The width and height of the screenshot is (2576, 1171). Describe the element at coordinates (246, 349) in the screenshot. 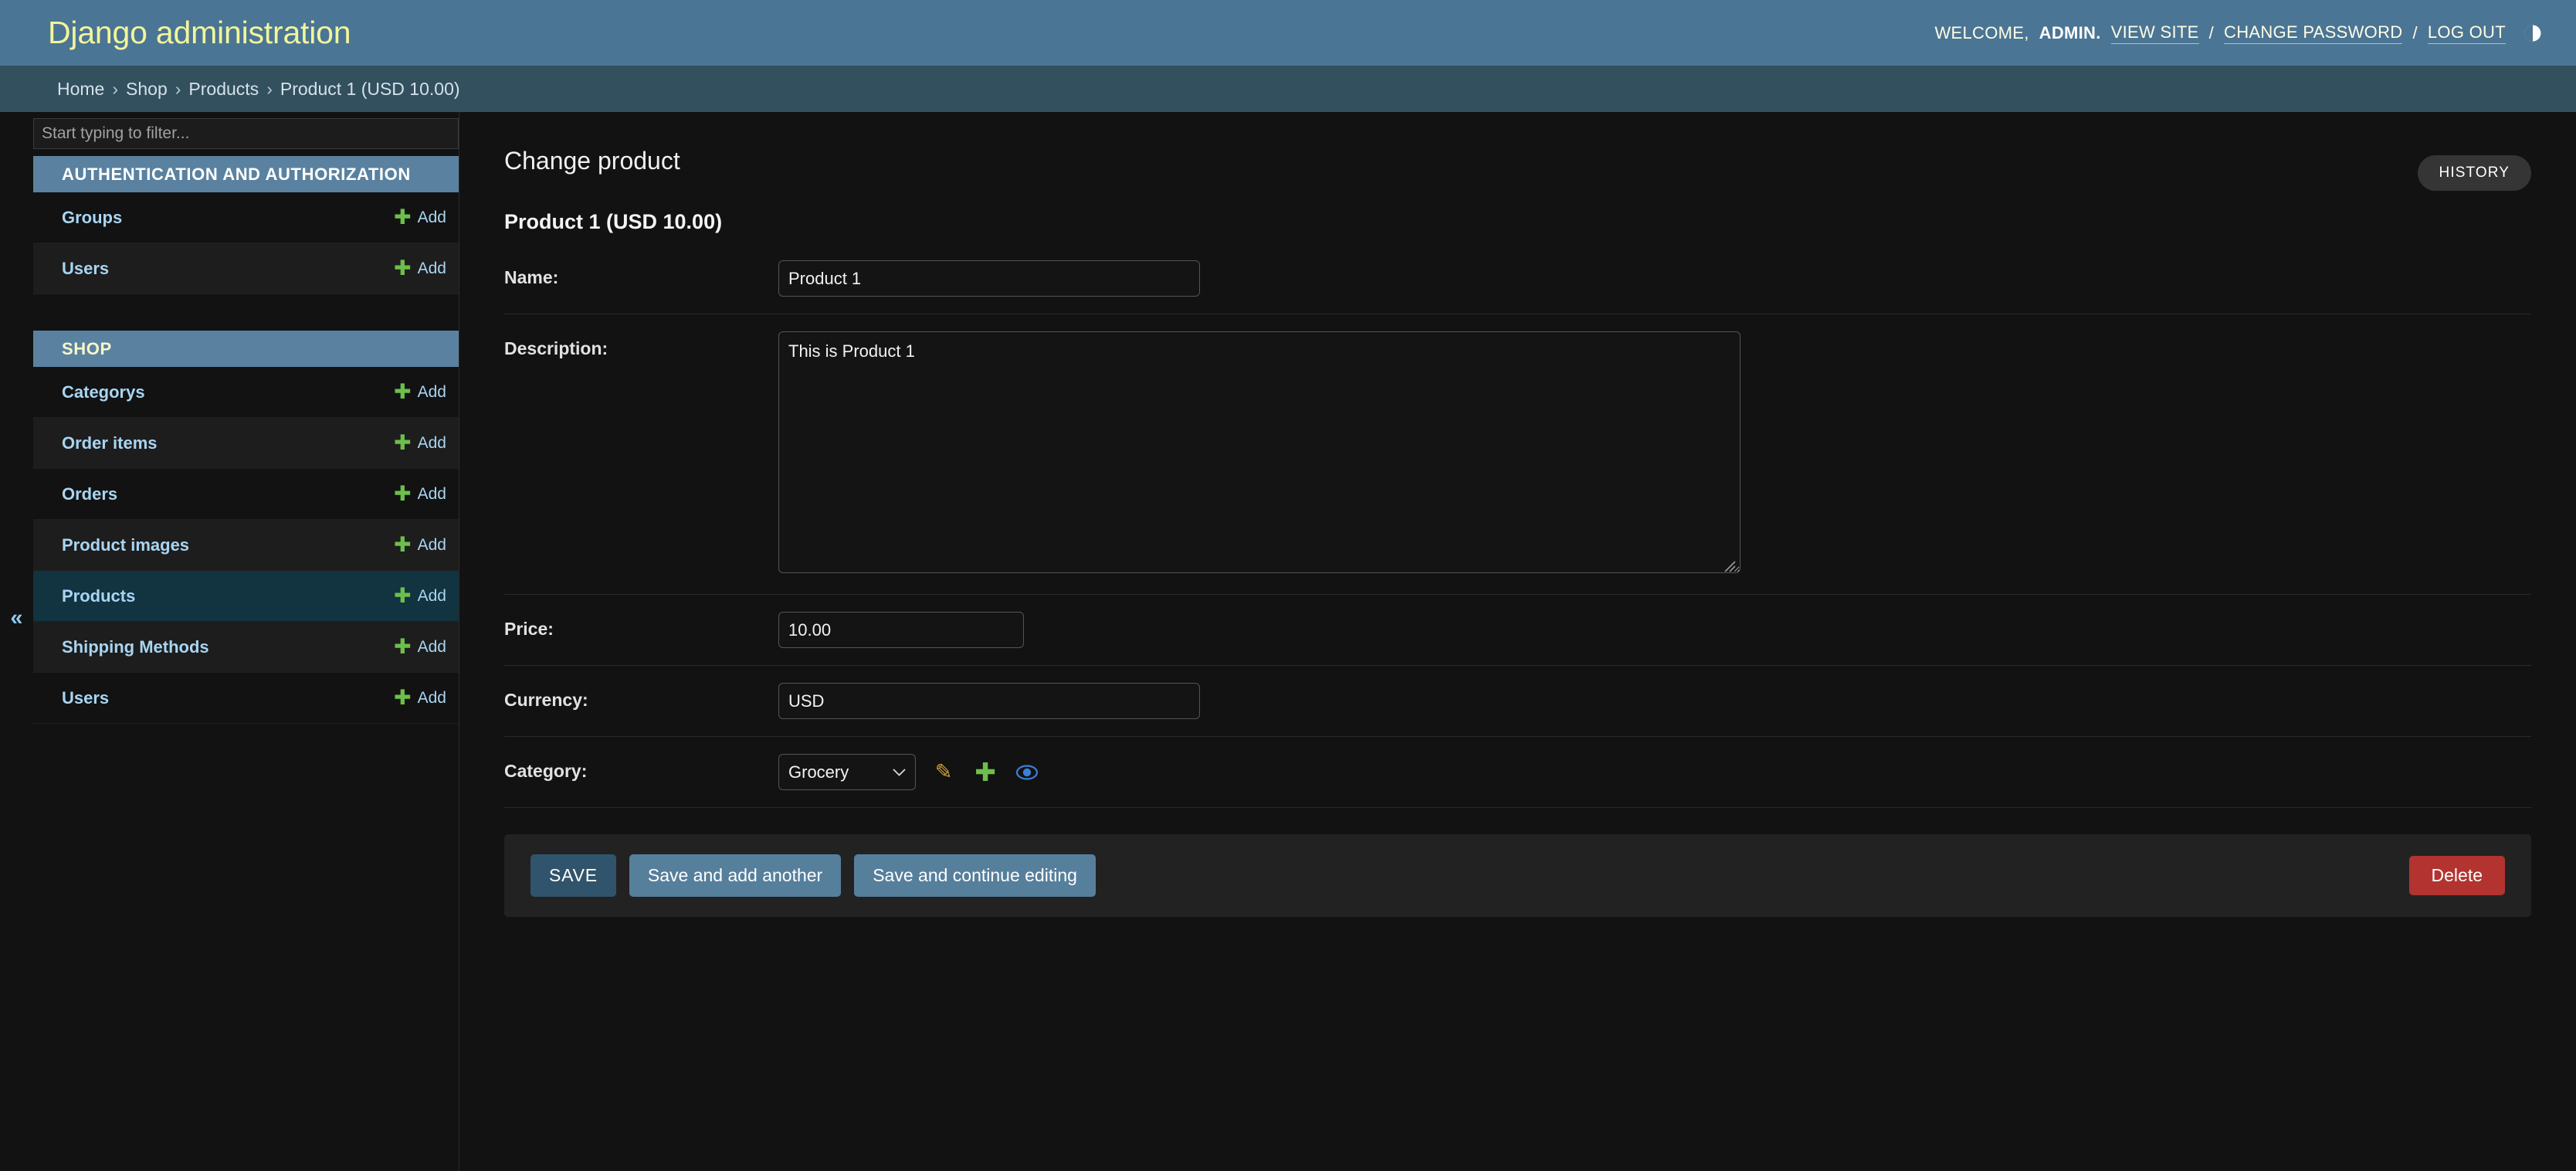

I see `nav-module-caption-shop: SHOP` at that location.